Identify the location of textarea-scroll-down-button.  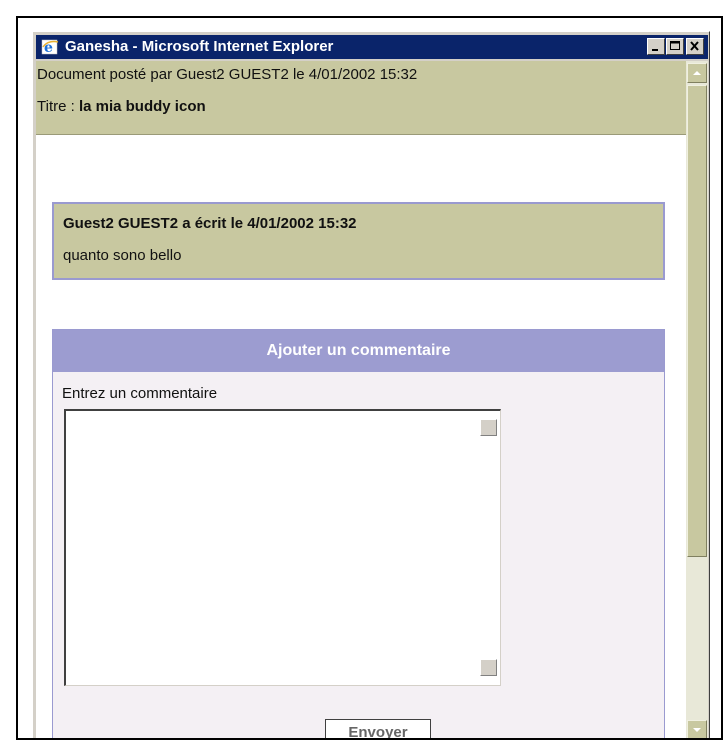
(488, 667).